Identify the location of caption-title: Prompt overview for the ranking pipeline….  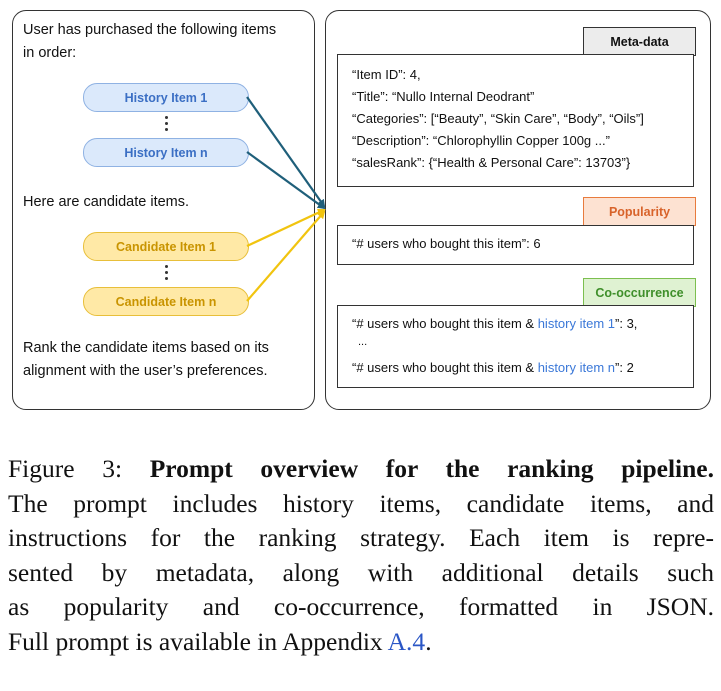
(431, 468).